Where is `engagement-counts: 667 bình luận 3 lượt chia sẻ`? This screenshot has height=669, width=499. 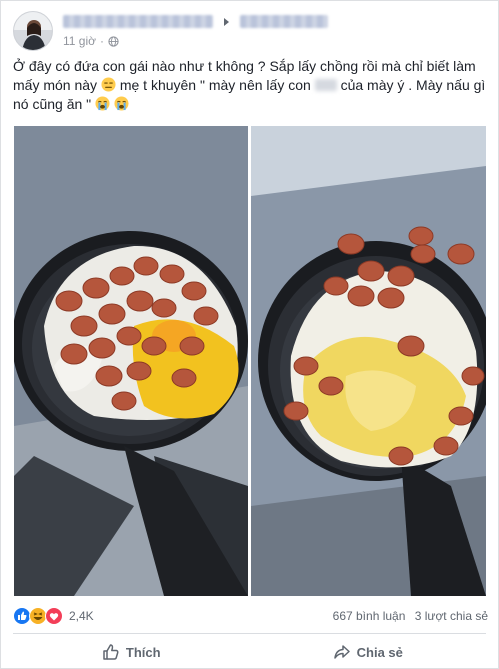 engagement-counts: 667 bình luận 3 lượt chia sẻ is located at coordinates (410, 616).